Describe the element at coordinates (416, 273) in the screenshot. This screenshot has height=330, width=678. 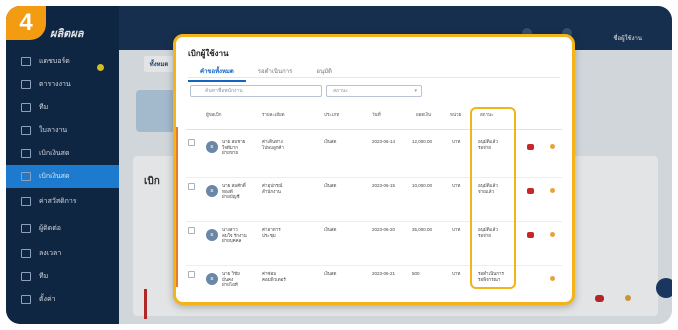
I see `cell-amount: 500` at that location.